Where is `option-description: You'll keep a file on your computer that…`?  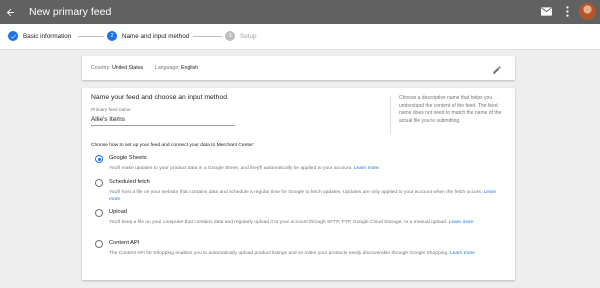
option-description: You'll keep a file on your computer that… is located at coordinates (306, 223).